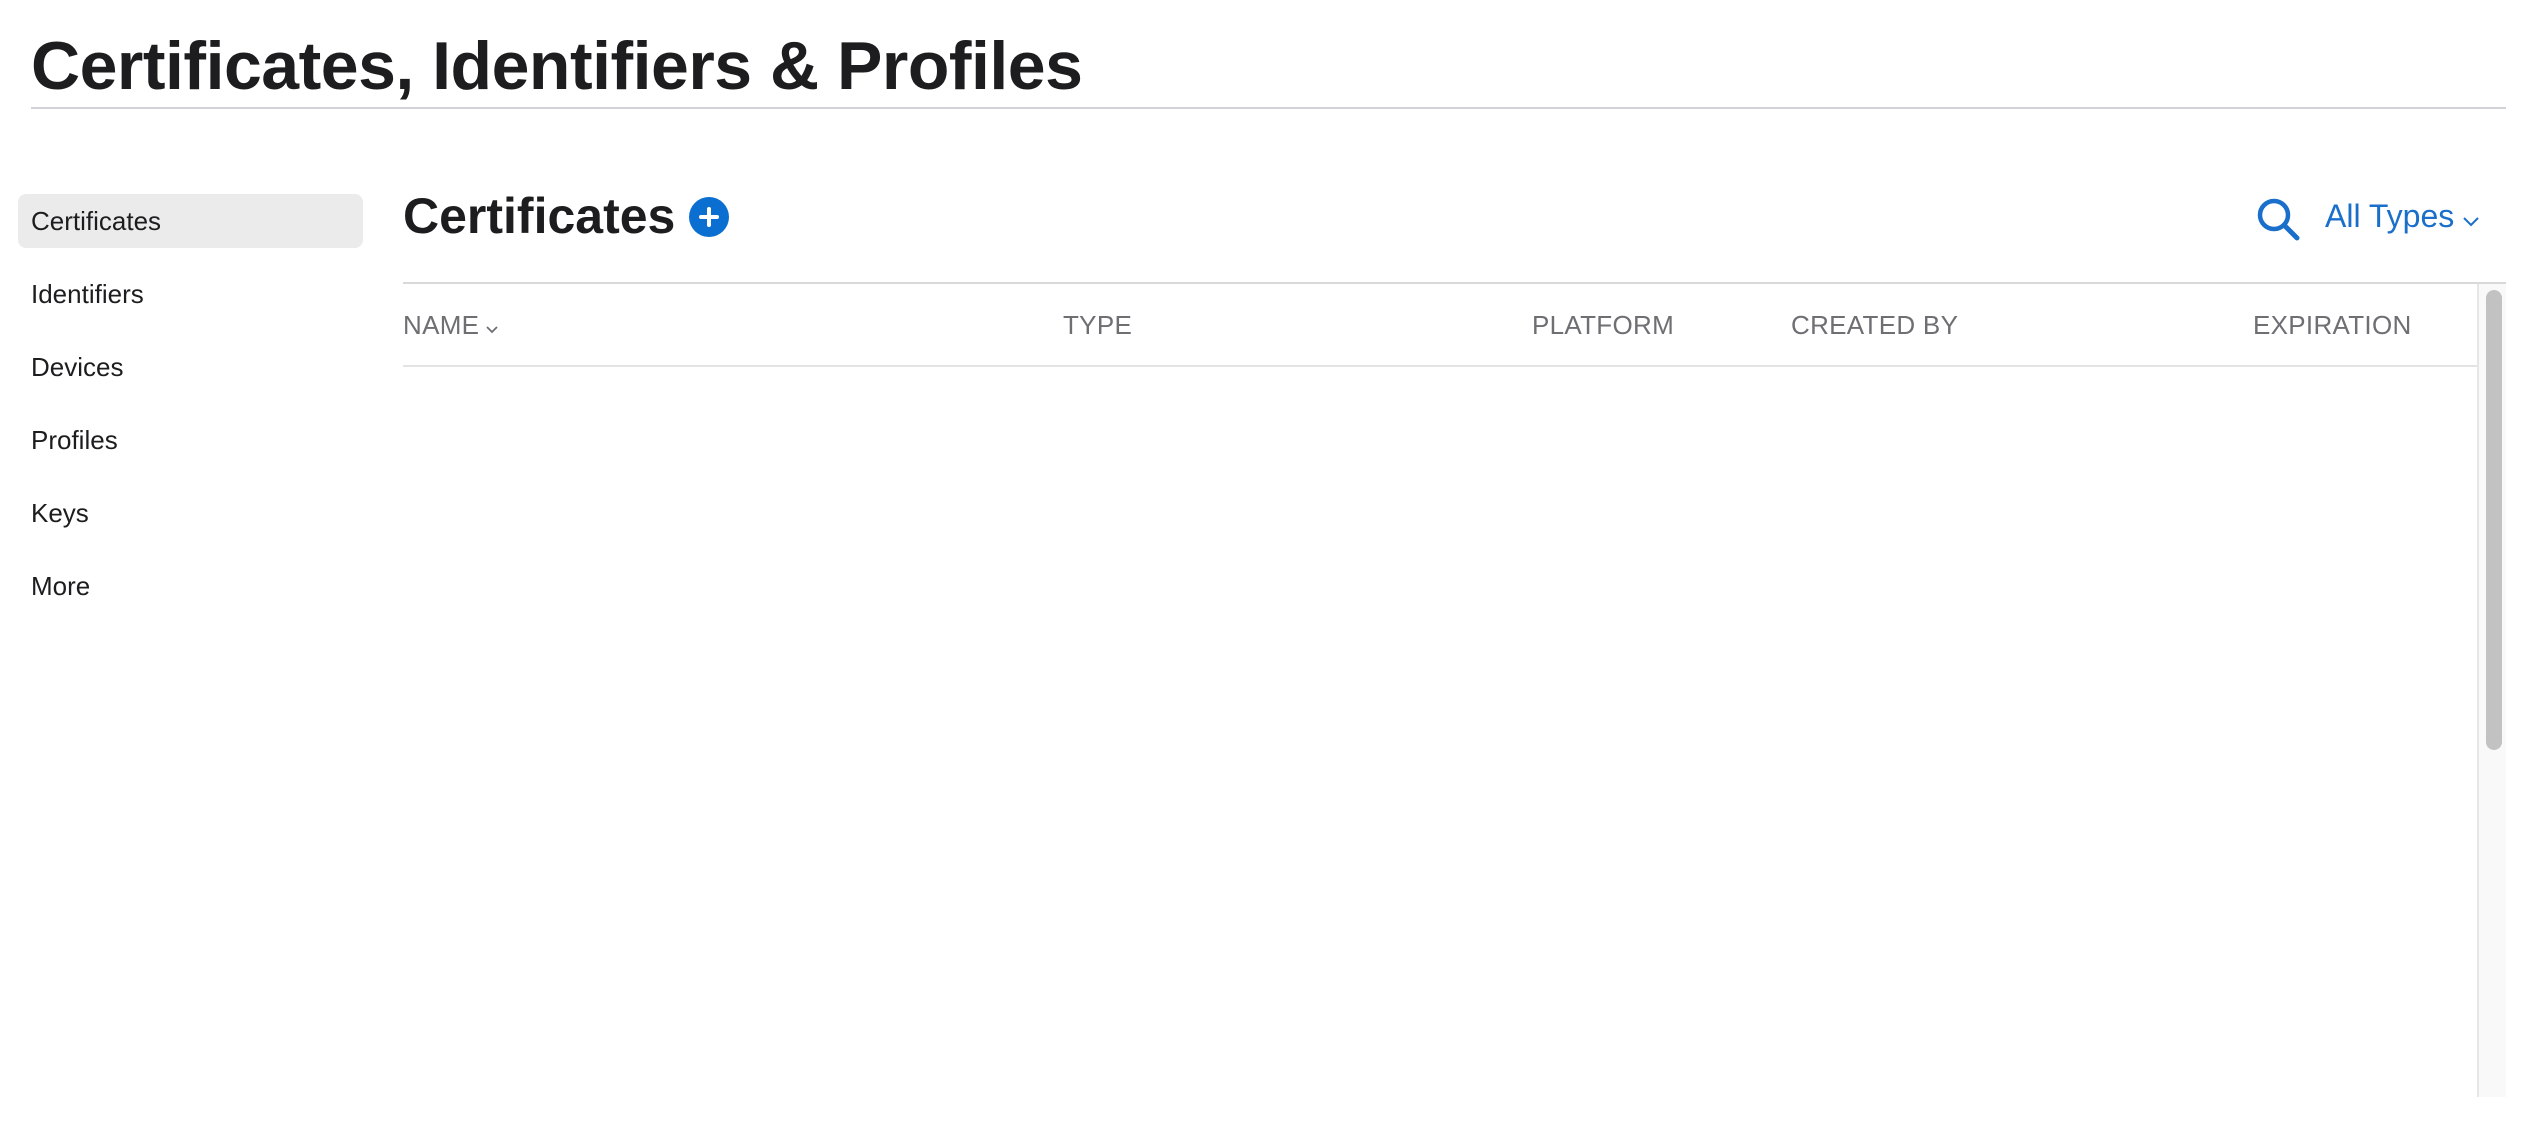 The height and width of the screenshot is (1130, 2522). I want to click on column-header-platform: PLATFORM, so click(1603, 325).